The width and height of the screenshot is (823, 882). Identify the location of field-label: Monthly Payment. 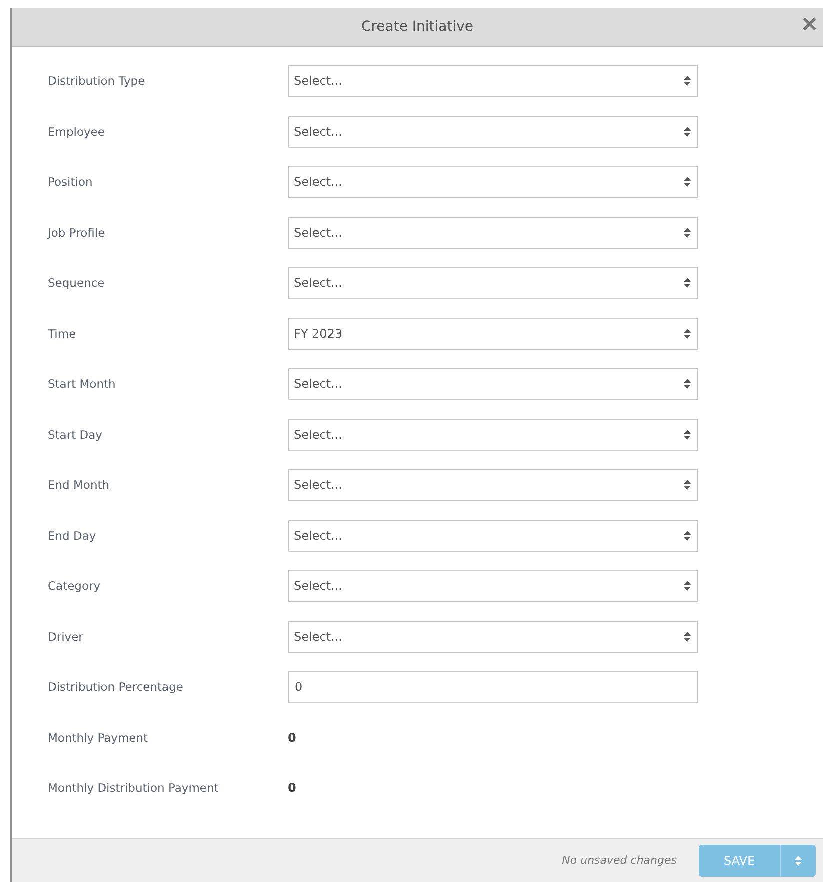
(99, 737).